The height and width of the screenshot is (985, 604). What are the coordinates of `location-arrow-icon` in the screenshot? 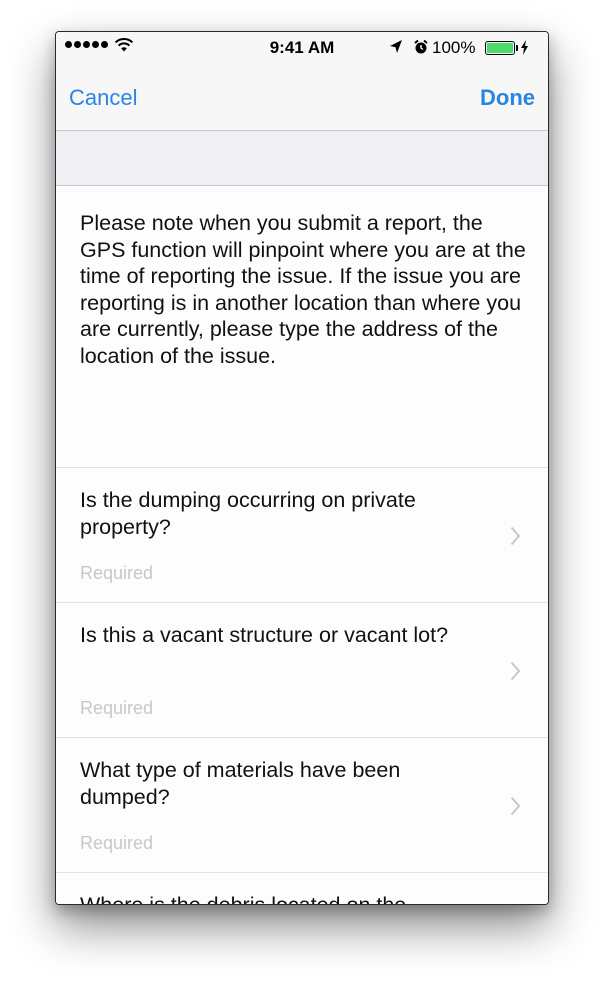 It's located at (396, 46).